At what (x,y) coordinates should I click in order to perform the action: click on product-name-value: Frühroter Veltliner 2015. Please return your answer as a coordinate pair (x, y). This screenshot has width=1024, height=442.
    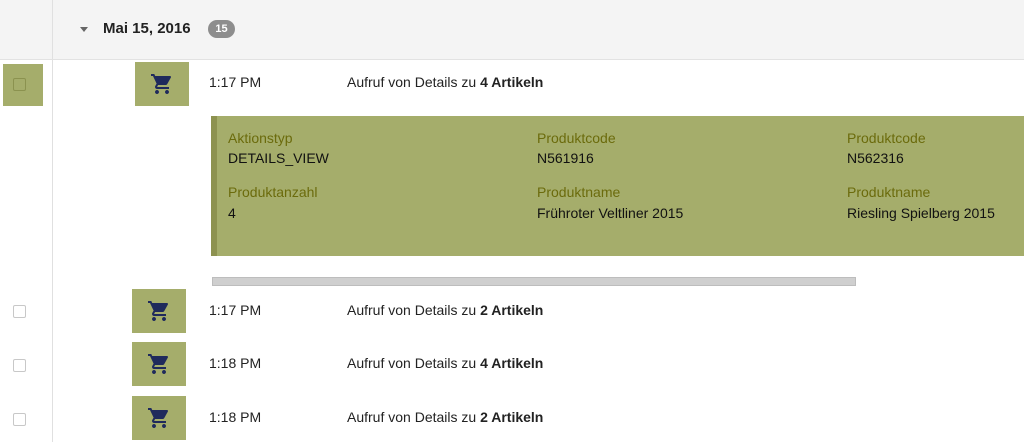
    Looking at the image, I should click on (610, 213).